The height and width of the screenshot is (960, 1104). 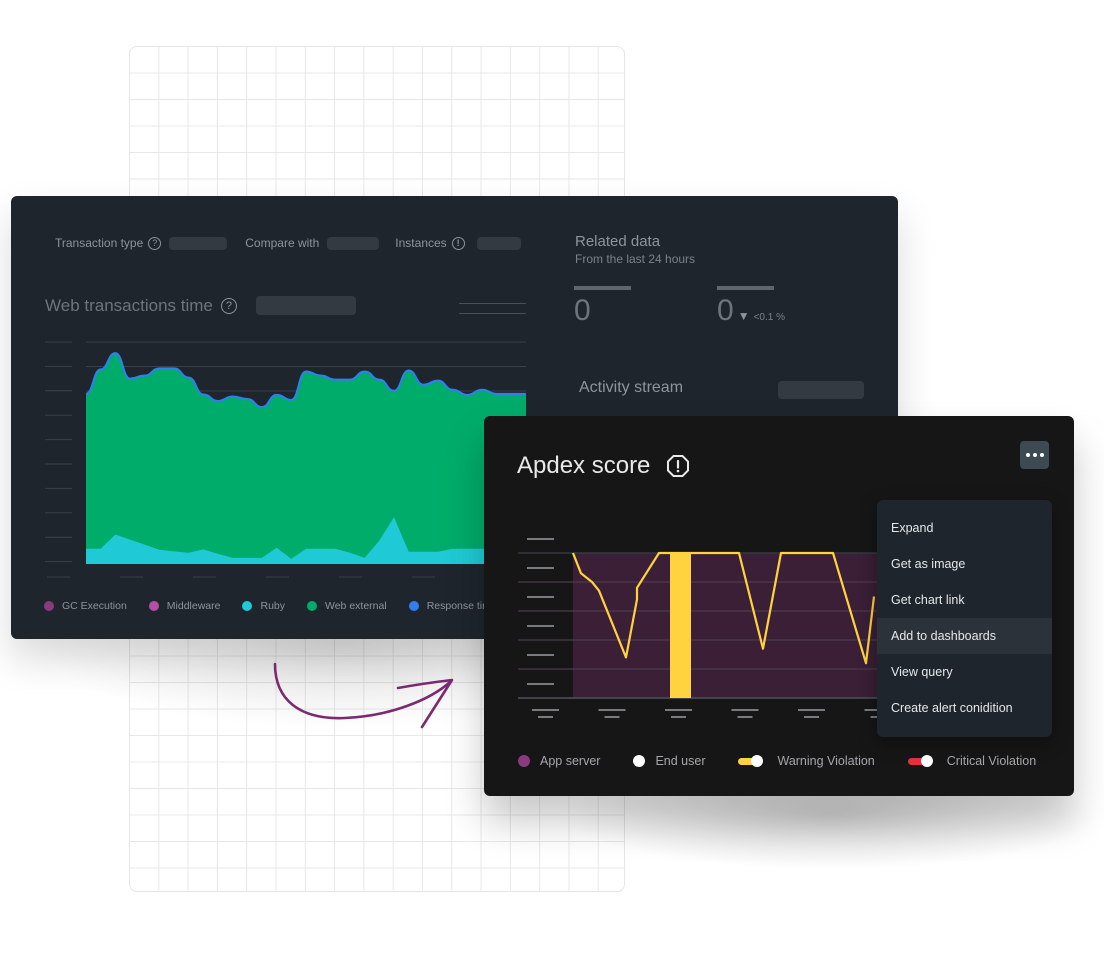 I want to click on legend-label: Warning Violation, so click(x=826, y=761).